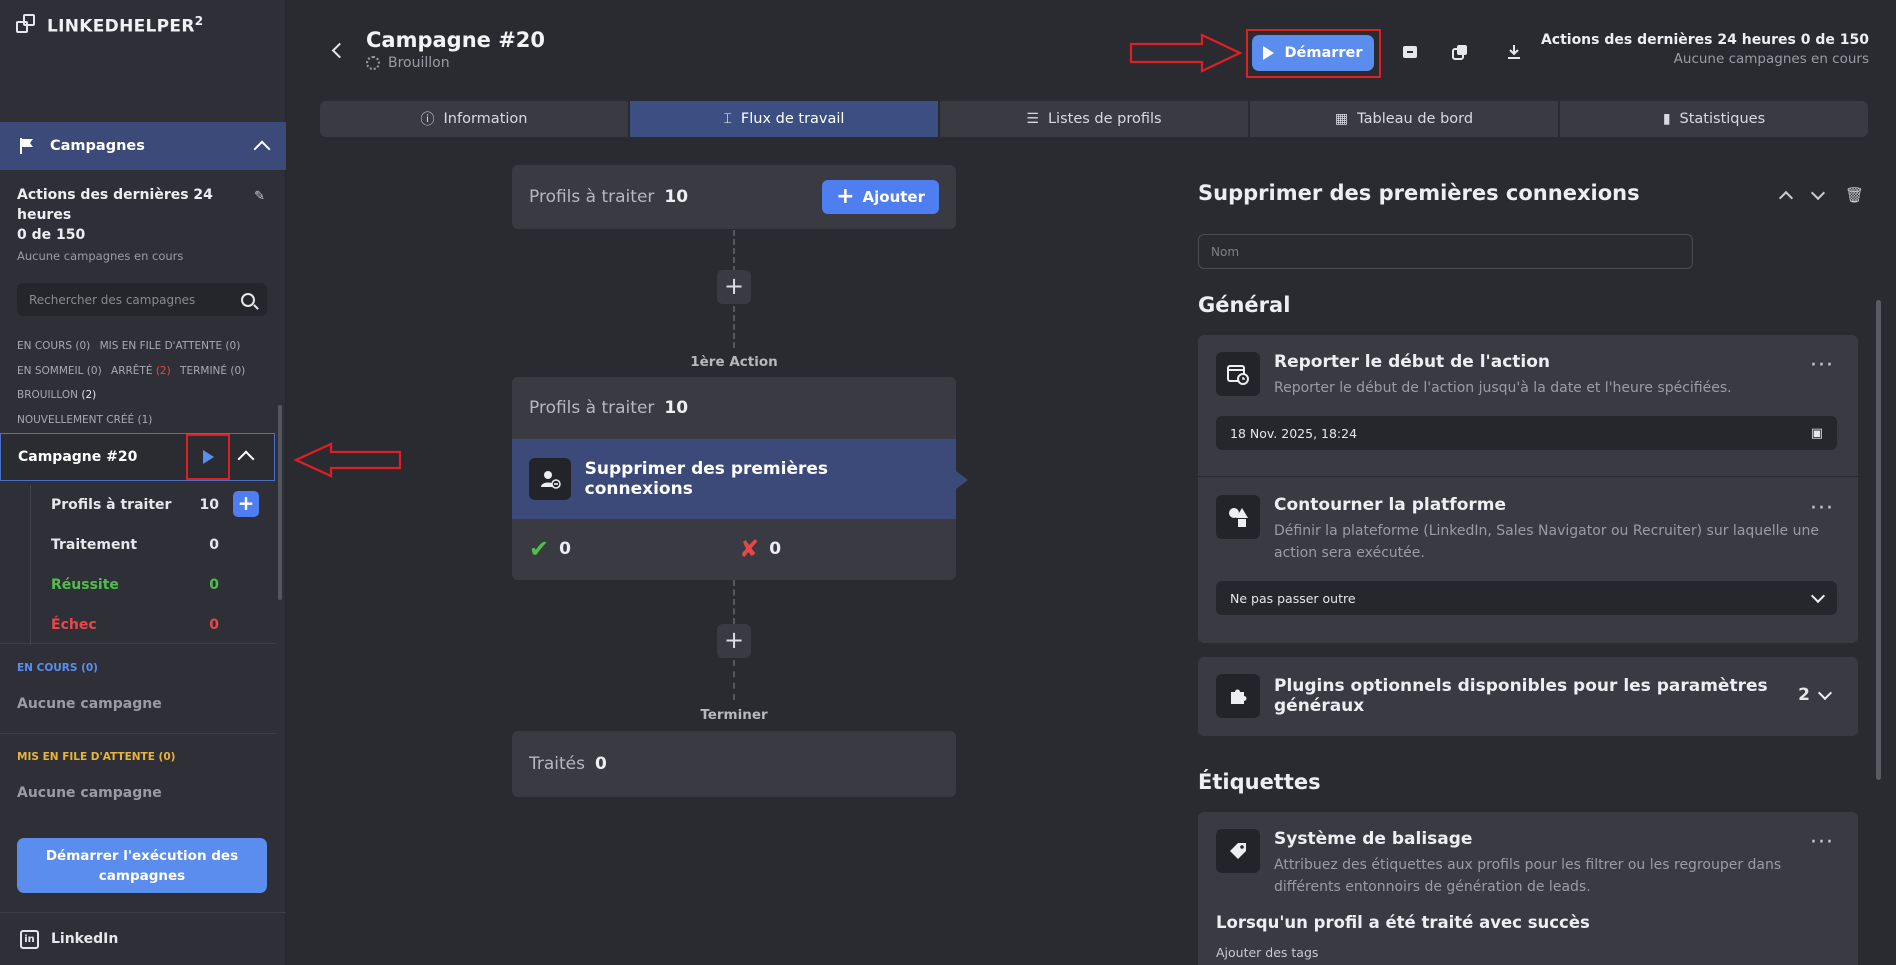 Image resolution: width=1896 pixels, height=965 pixels. Describe the element at coordinates (148, 505) in the screenshot. I see `stat-row-profiles: Profils à traiter 10 +` at that location.